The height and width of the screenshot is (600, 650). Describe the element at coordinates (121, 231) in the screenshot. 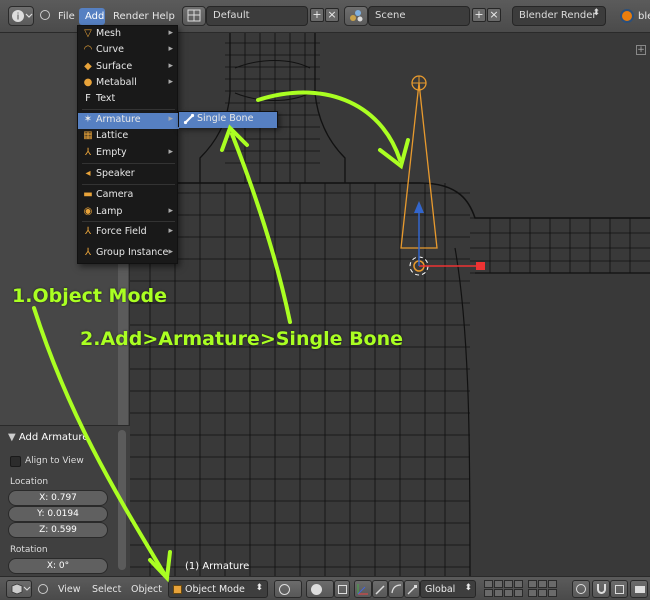

I see `menu-item-label: Force Field` at that location.